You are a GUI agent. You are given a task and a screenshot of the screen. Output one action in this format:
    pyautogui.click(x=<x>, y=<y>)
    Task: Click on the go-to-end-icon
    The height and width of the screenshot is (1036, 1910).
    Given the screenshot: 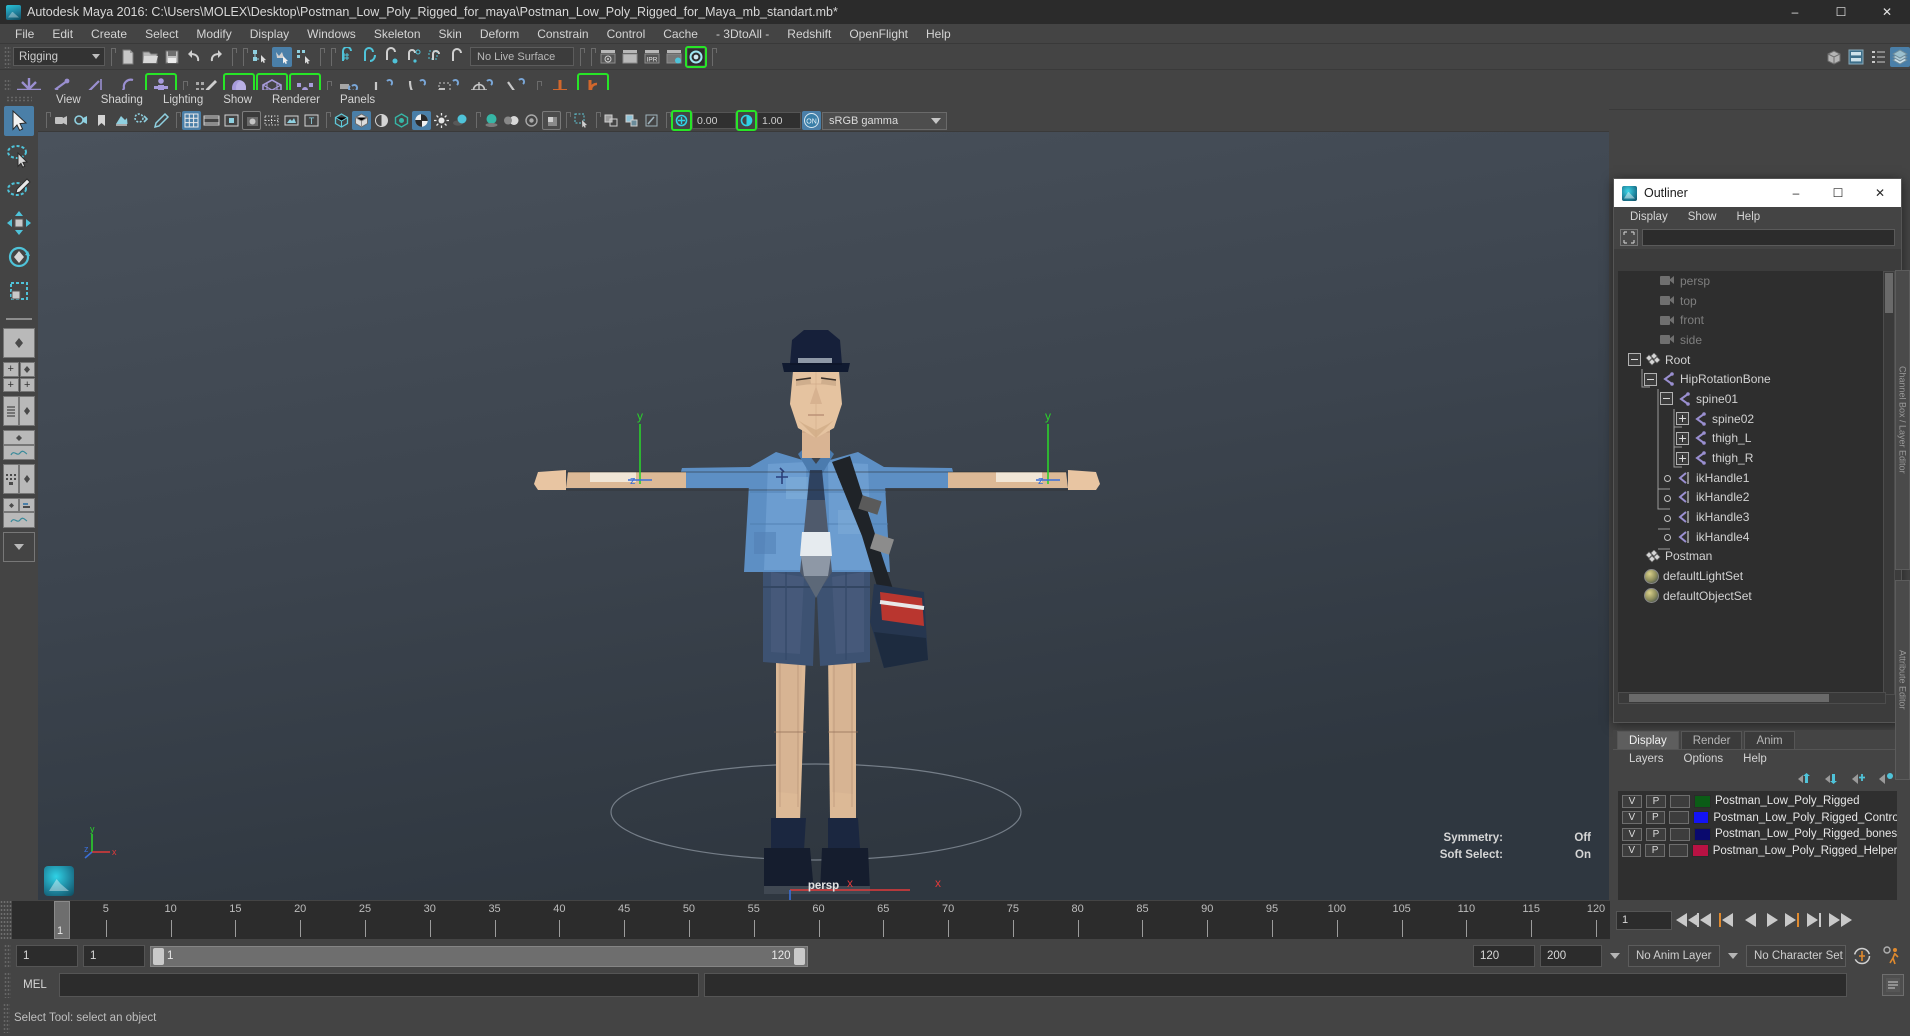 What is the action you would take?
    pyautogui.click(x=1840, y=920)
    